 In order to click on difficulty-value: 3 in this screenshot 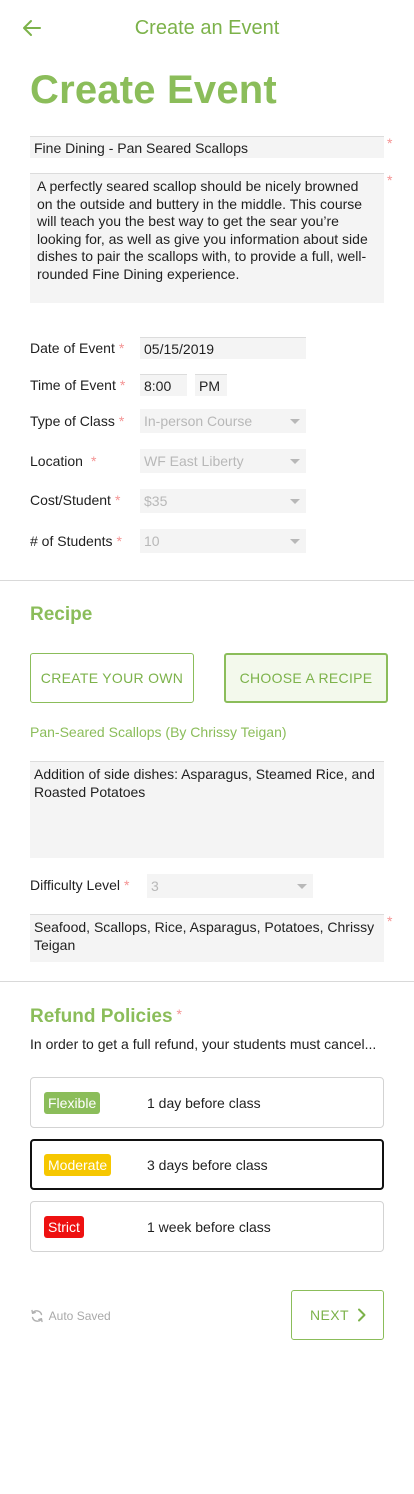, I will do `click(155, 886)`.